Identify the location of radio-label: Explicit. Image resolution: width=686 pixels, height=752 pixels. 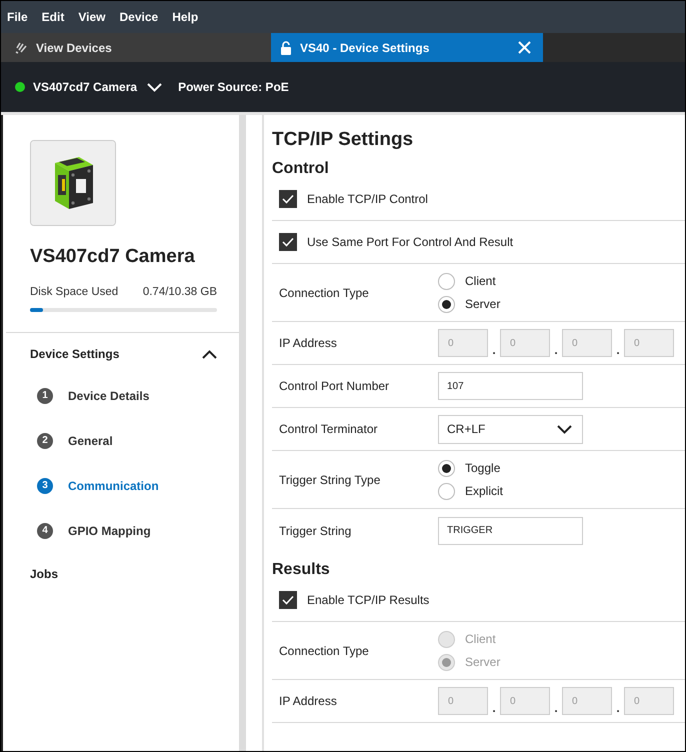
(484, 491).